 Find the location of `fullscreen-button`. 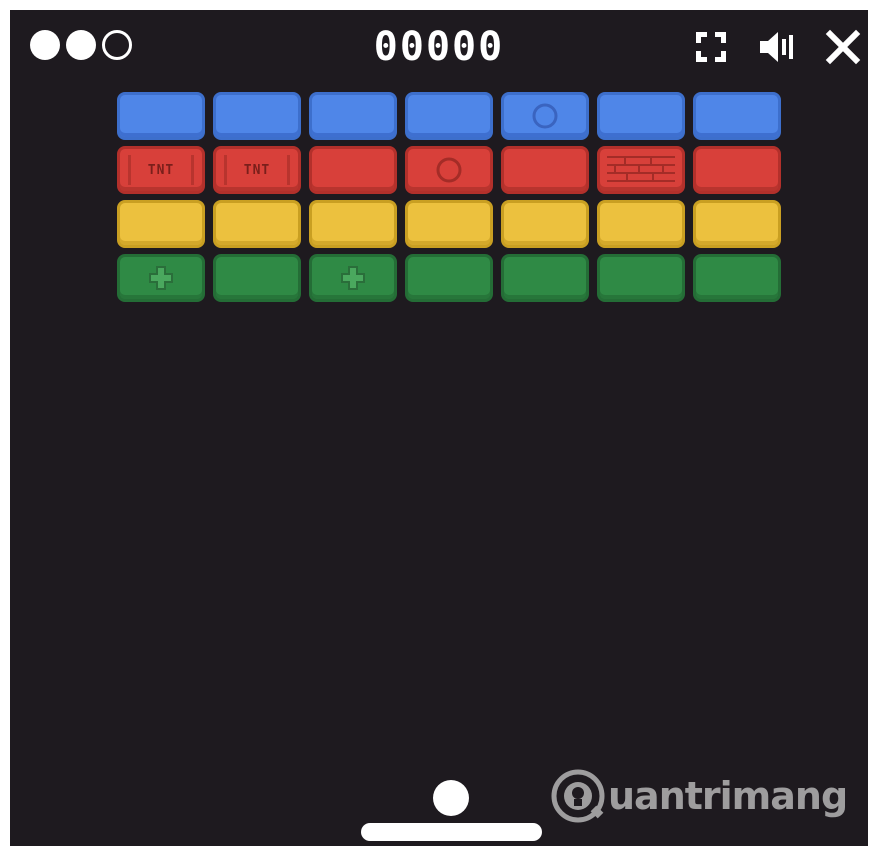

fullscreen-button is located at coordinates (711, 47).